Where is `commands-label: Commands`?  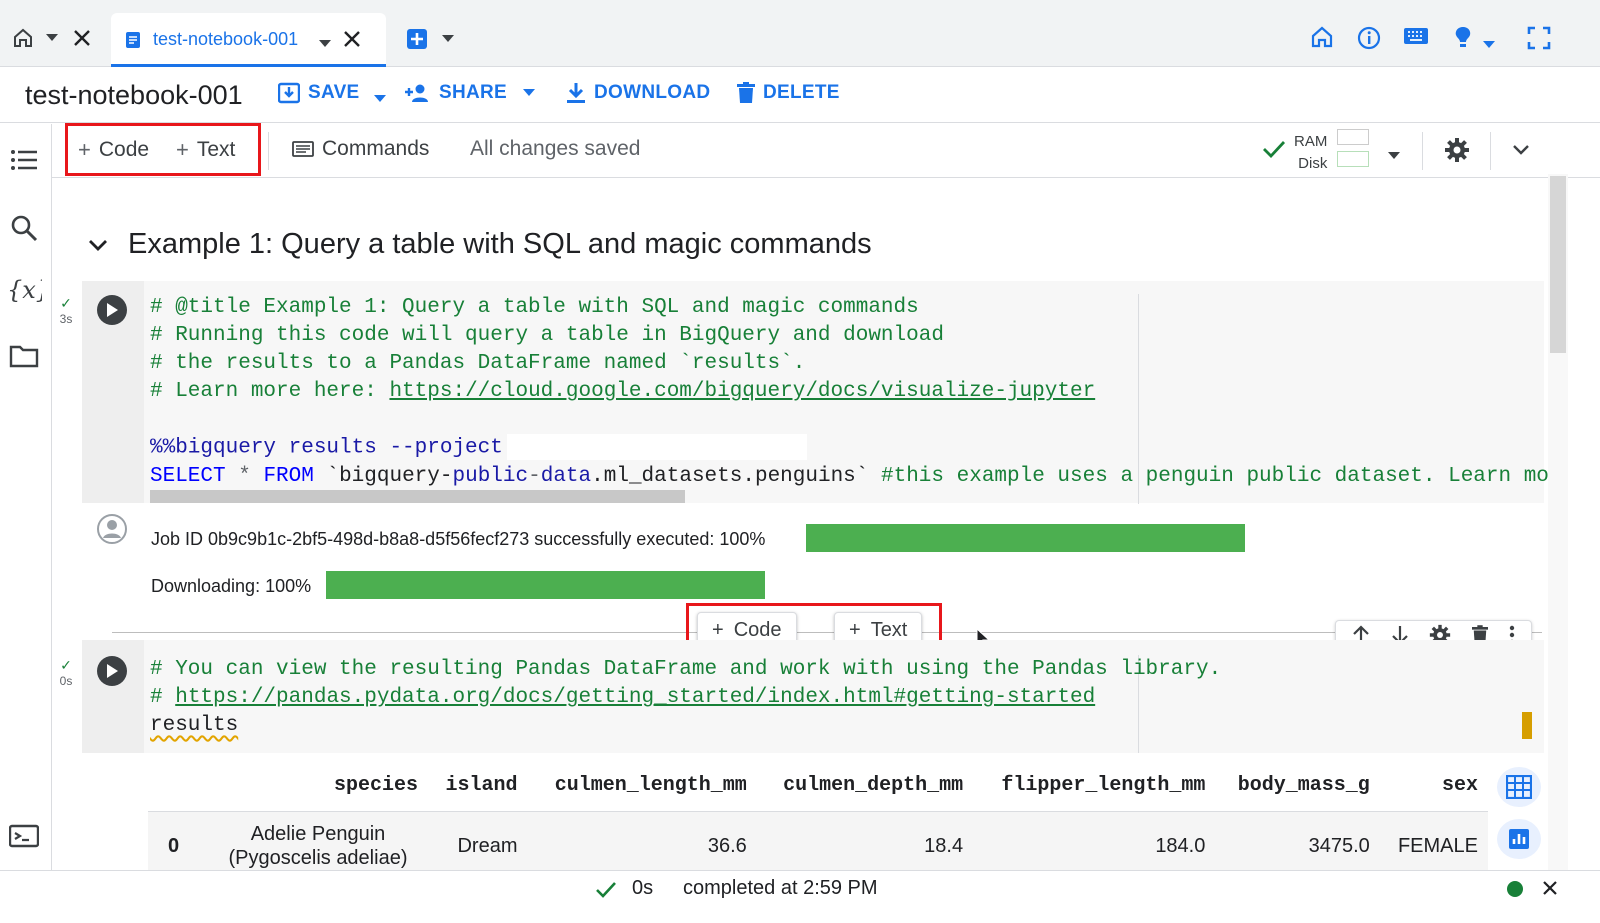 commands-label: Commands is located at coordinates (376, 148).